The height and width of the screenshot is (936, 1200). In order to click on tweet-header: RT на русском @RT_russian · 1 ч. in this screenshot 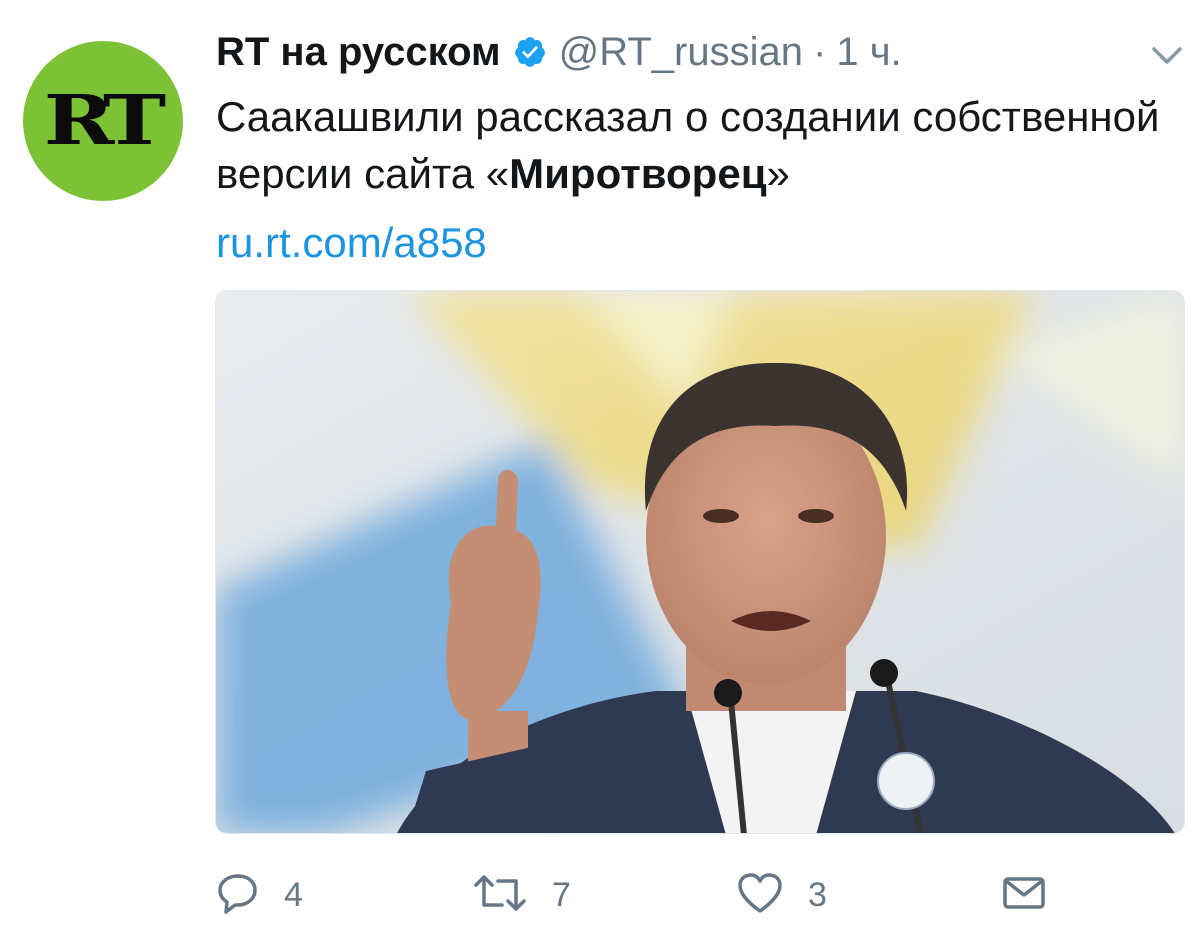, I will do `click(559, 52)`.